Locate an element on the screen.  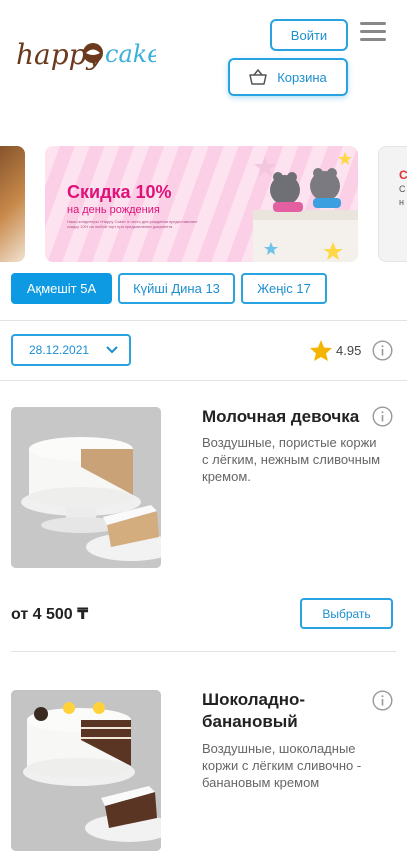
next-slide-preview: ССн is located at coordinates (403, 188).